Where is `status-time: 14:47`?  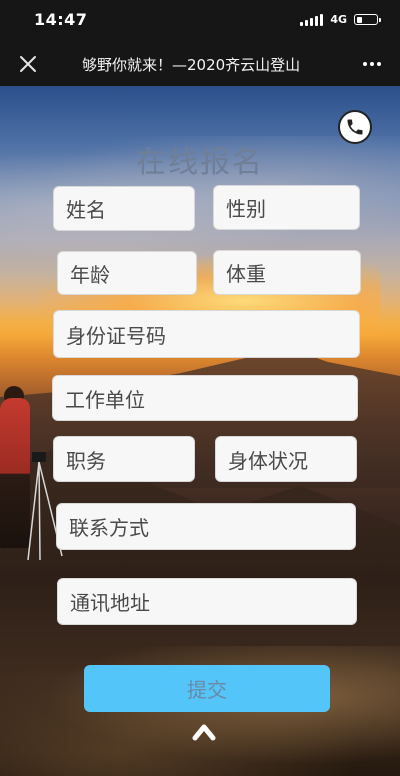 status-time: 14:47 is located at coordinates (61, 19).